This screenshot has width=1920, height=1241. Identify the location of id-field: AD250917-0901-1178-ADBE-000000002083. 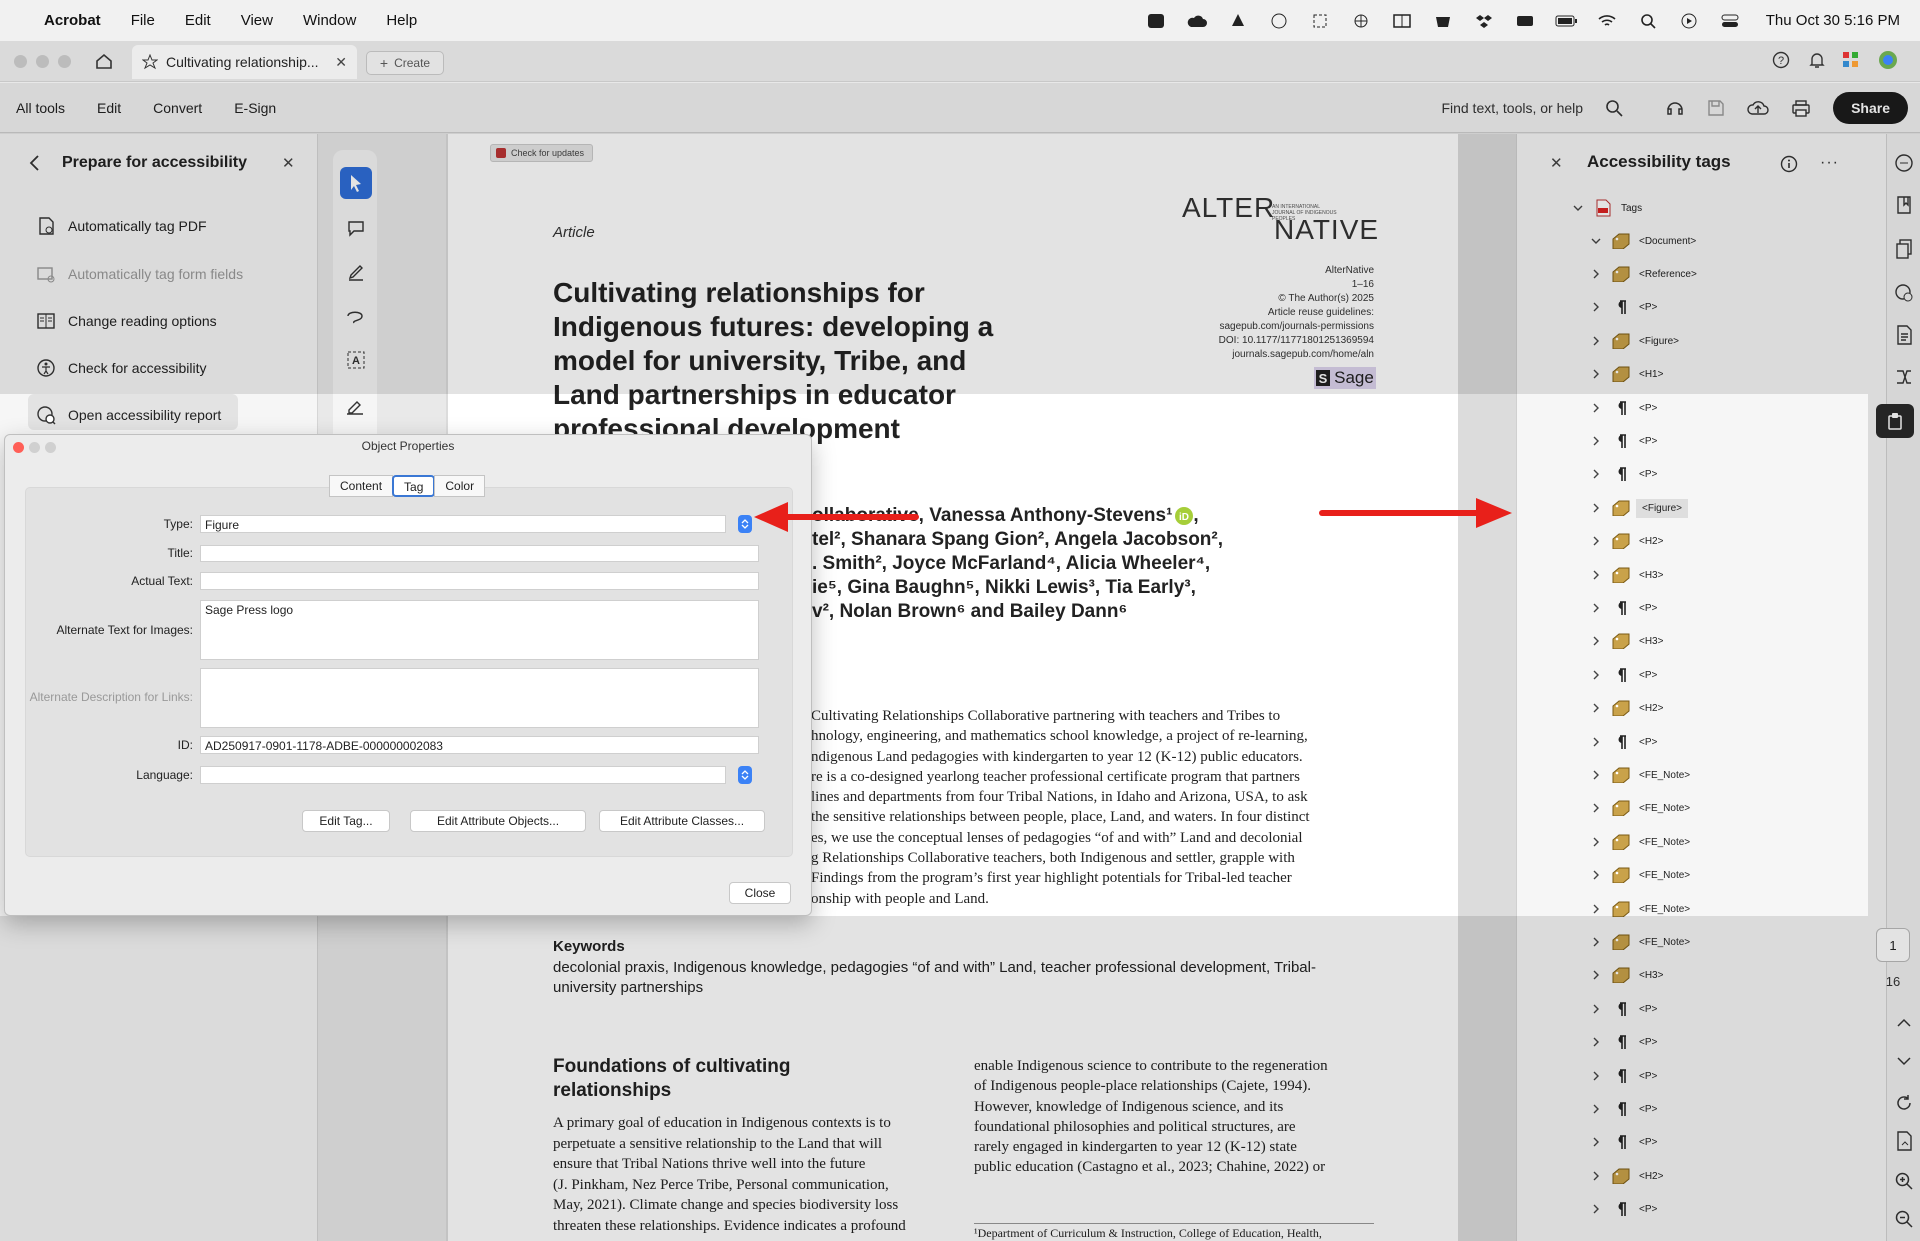
(479, 745).